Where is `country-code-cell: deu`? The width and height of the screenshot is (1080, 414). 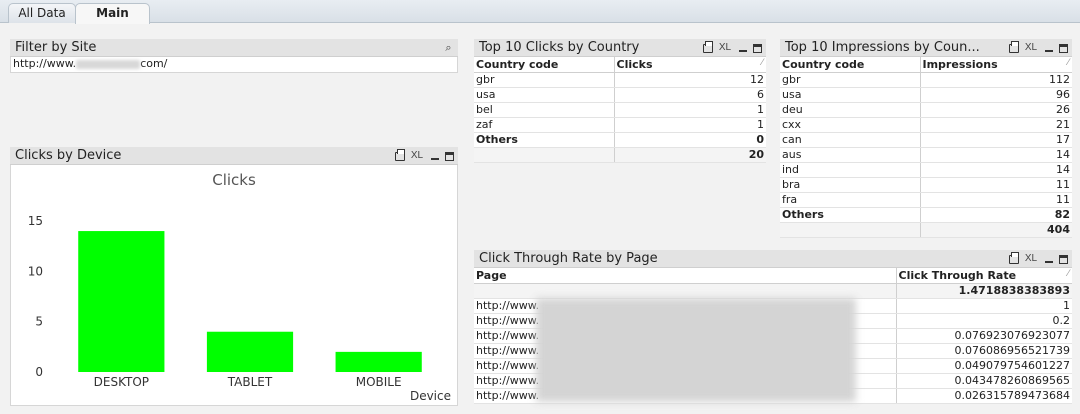 country-code-cell: deu is located at coordinates (850, 110).